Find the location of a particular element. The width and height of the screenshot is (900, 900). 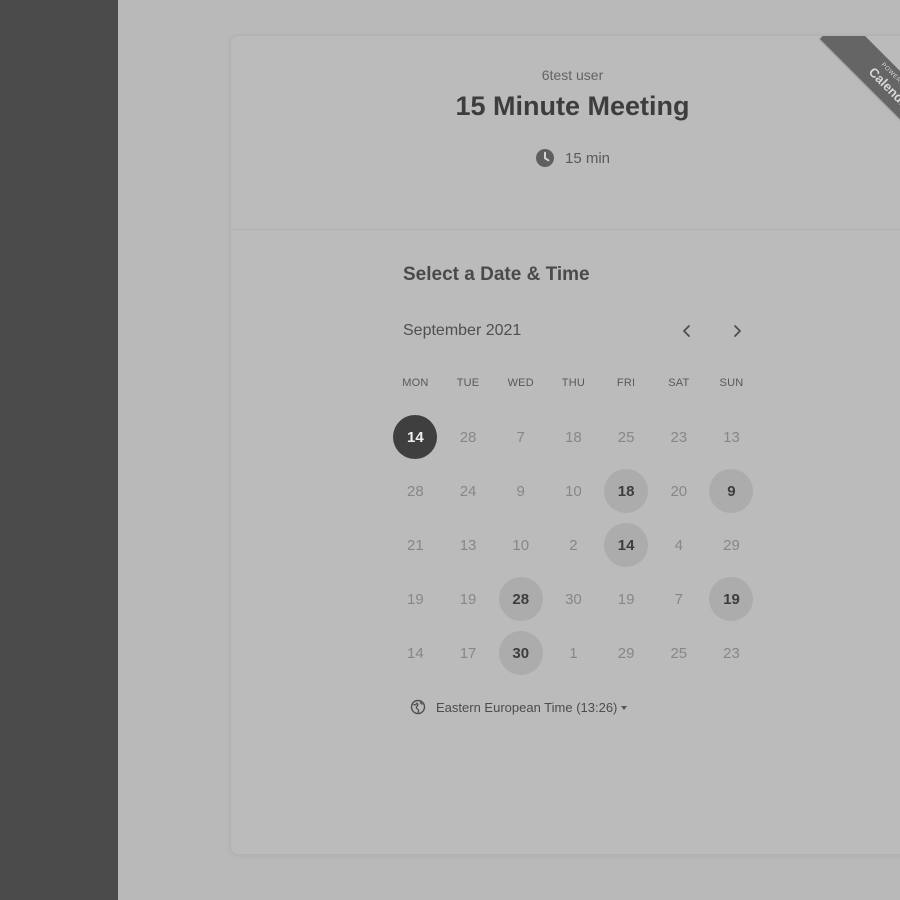

left-sidebar is located at coordinates (59, 450).